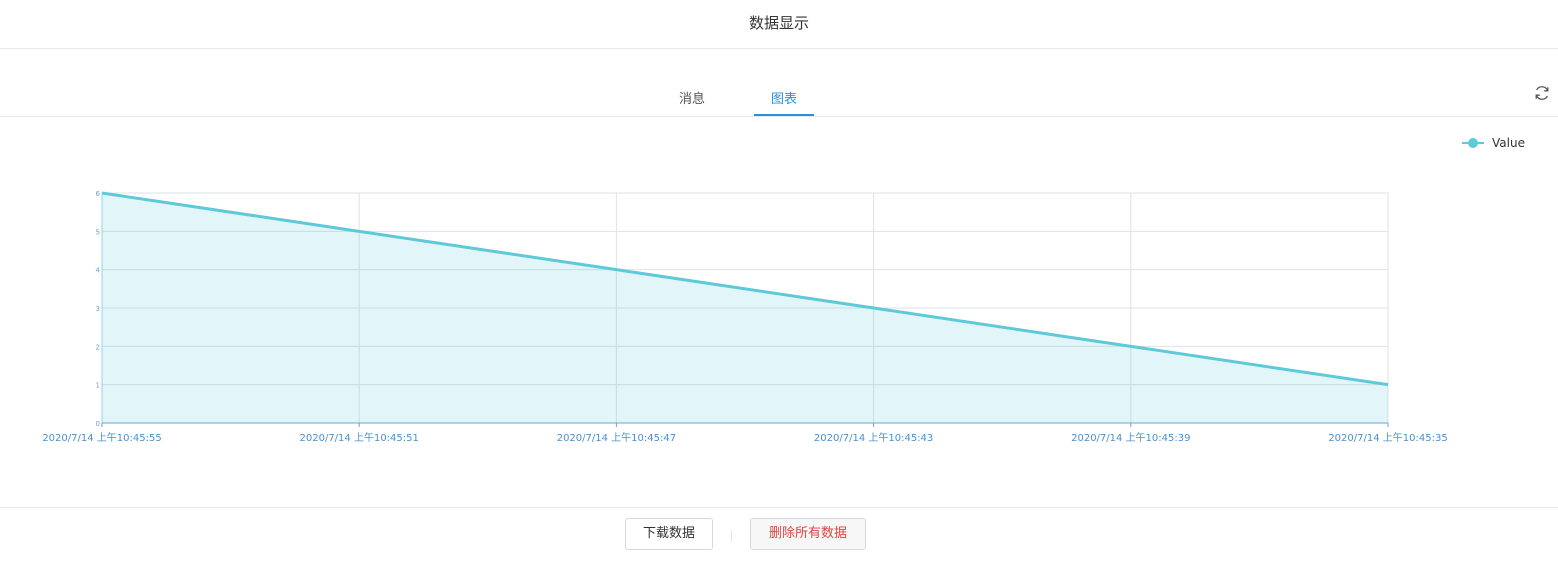 This screenshot has width=1558, height=578. I want to click on x-tick-label: 2020/7/14 上午10:45:55, so click(101, 437).